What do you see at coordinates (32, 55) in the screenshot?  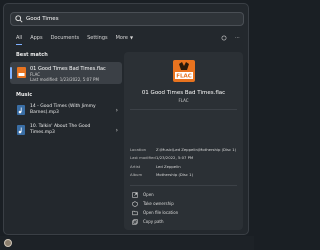 I see `best-match-heading: Best match` at bounding box center [32, 55].